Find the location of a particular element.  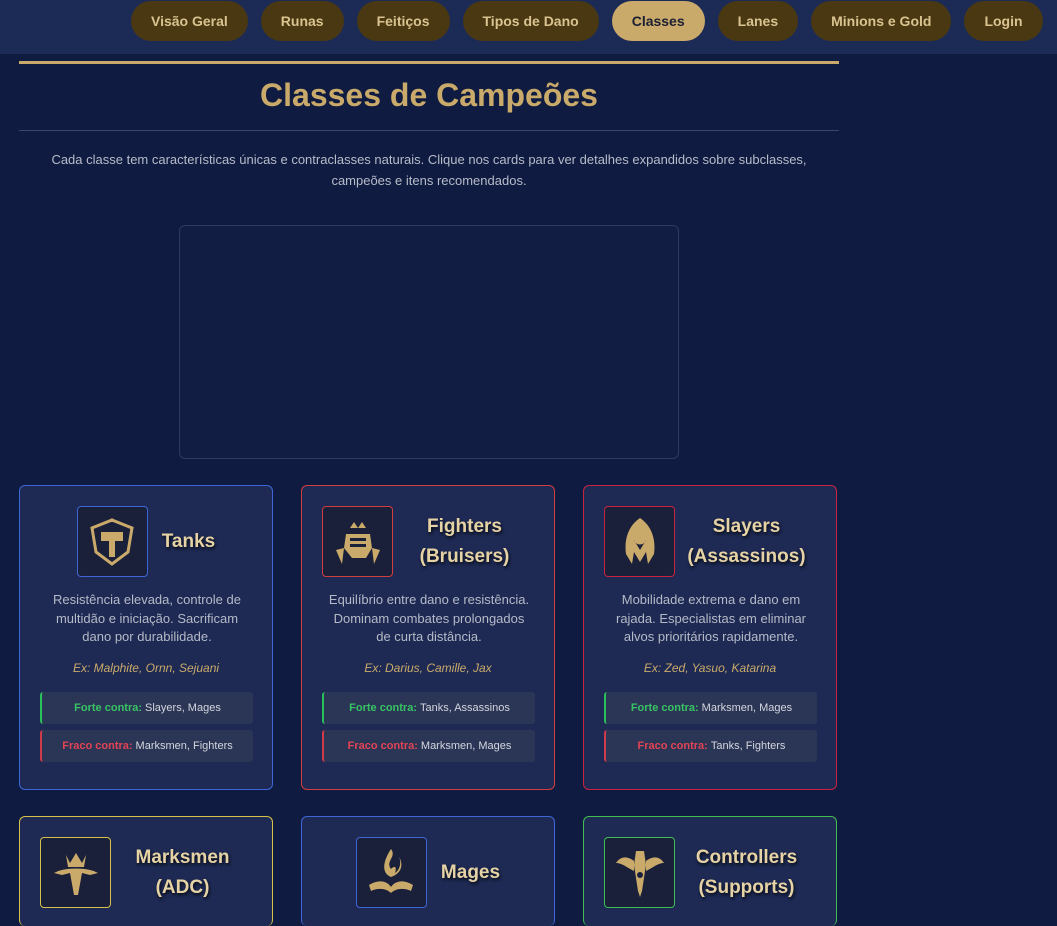

desc-line-3: dano por durabilidade. is located at coordinates (147, 636).